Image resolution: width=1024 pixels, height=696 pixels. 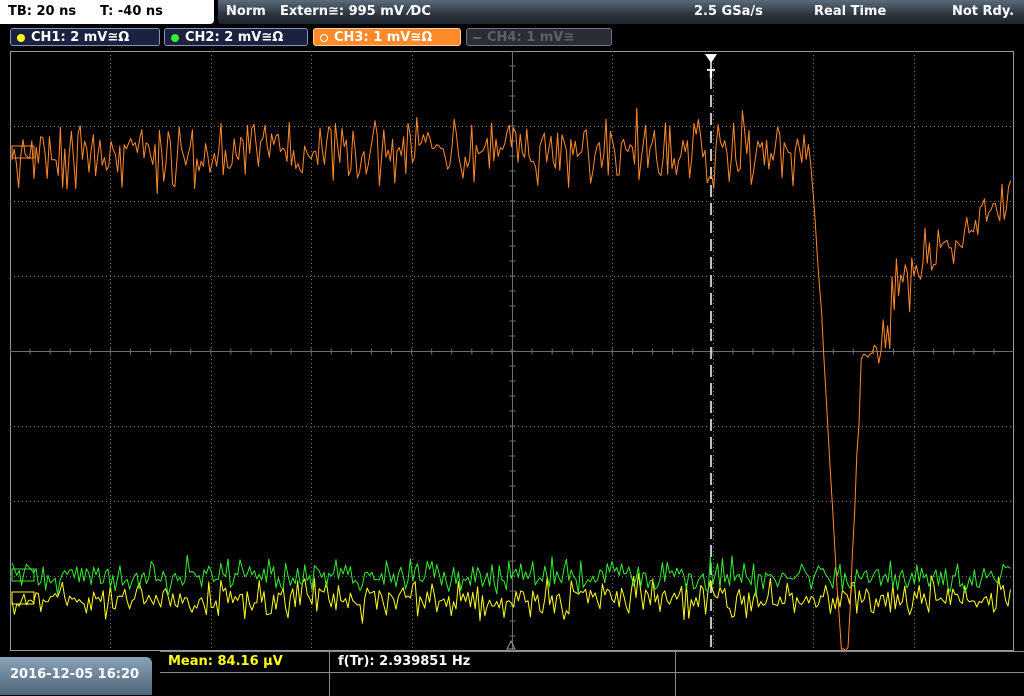 I want to click on ch3-label: CH3: 1 mV≅Ω, so click(x=383, y=37).